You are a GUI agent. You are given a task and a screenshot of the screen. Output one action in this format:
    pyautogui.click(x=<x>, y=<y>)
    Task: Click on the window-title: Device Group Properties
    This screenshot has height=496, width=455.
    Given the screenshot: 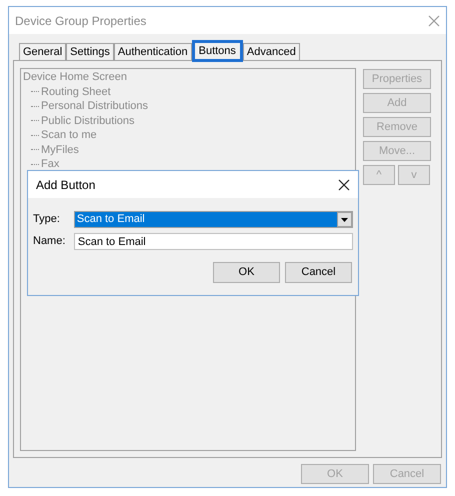 What is the action you would take?
    pyautogui.click(x=80, y=21)
    